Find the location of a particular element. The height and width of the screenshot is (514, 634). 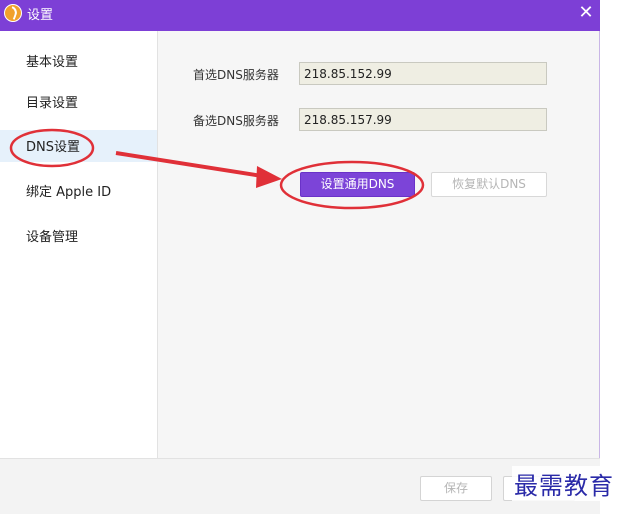

annotation-overlay is located at coordinates (217, 169).